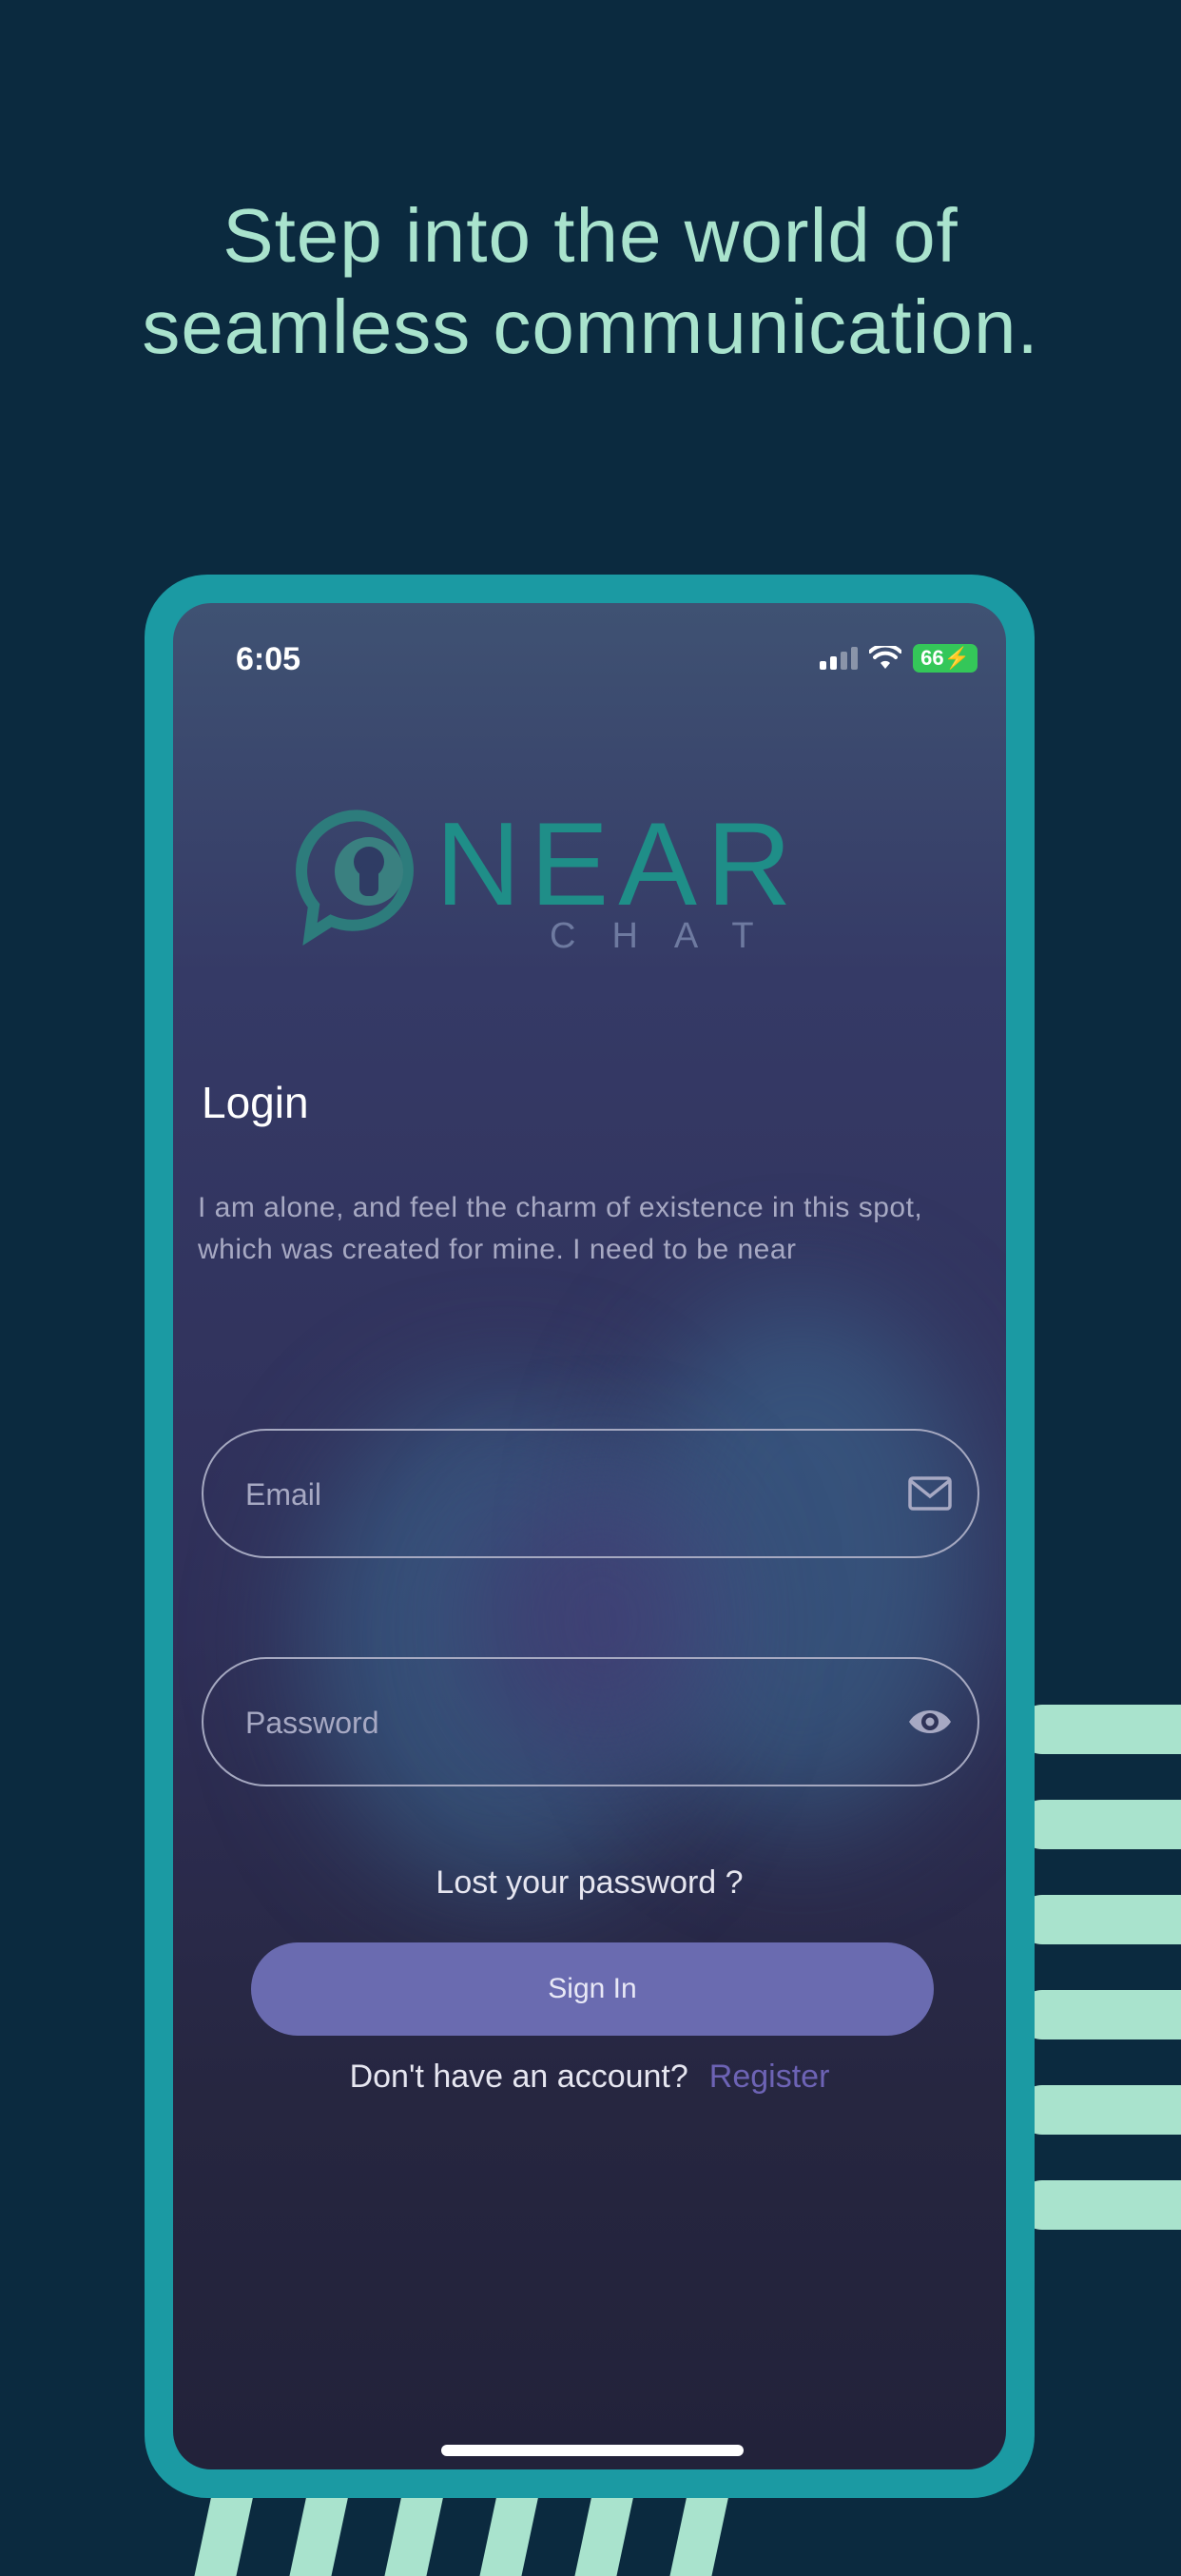 This screenshot has height=2576, width=1181. Describe the element at coordinates (932, 658) in the screenshot. I see `battery-level: 66` at that location.